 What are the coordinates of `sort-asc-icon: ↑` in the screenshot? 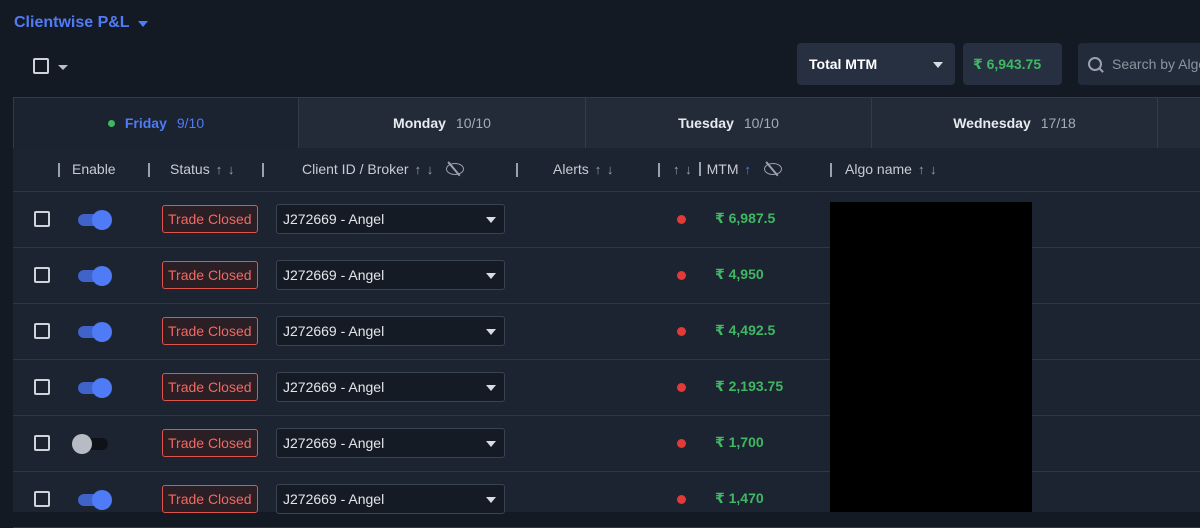 It's located at (749, 169).